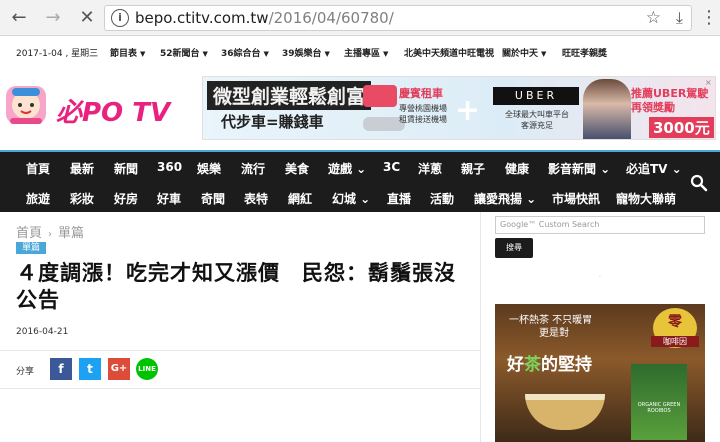  Describe the element at coordinates (82, 168) in the screenshot. I see `nav-latest: 最新` at that location.